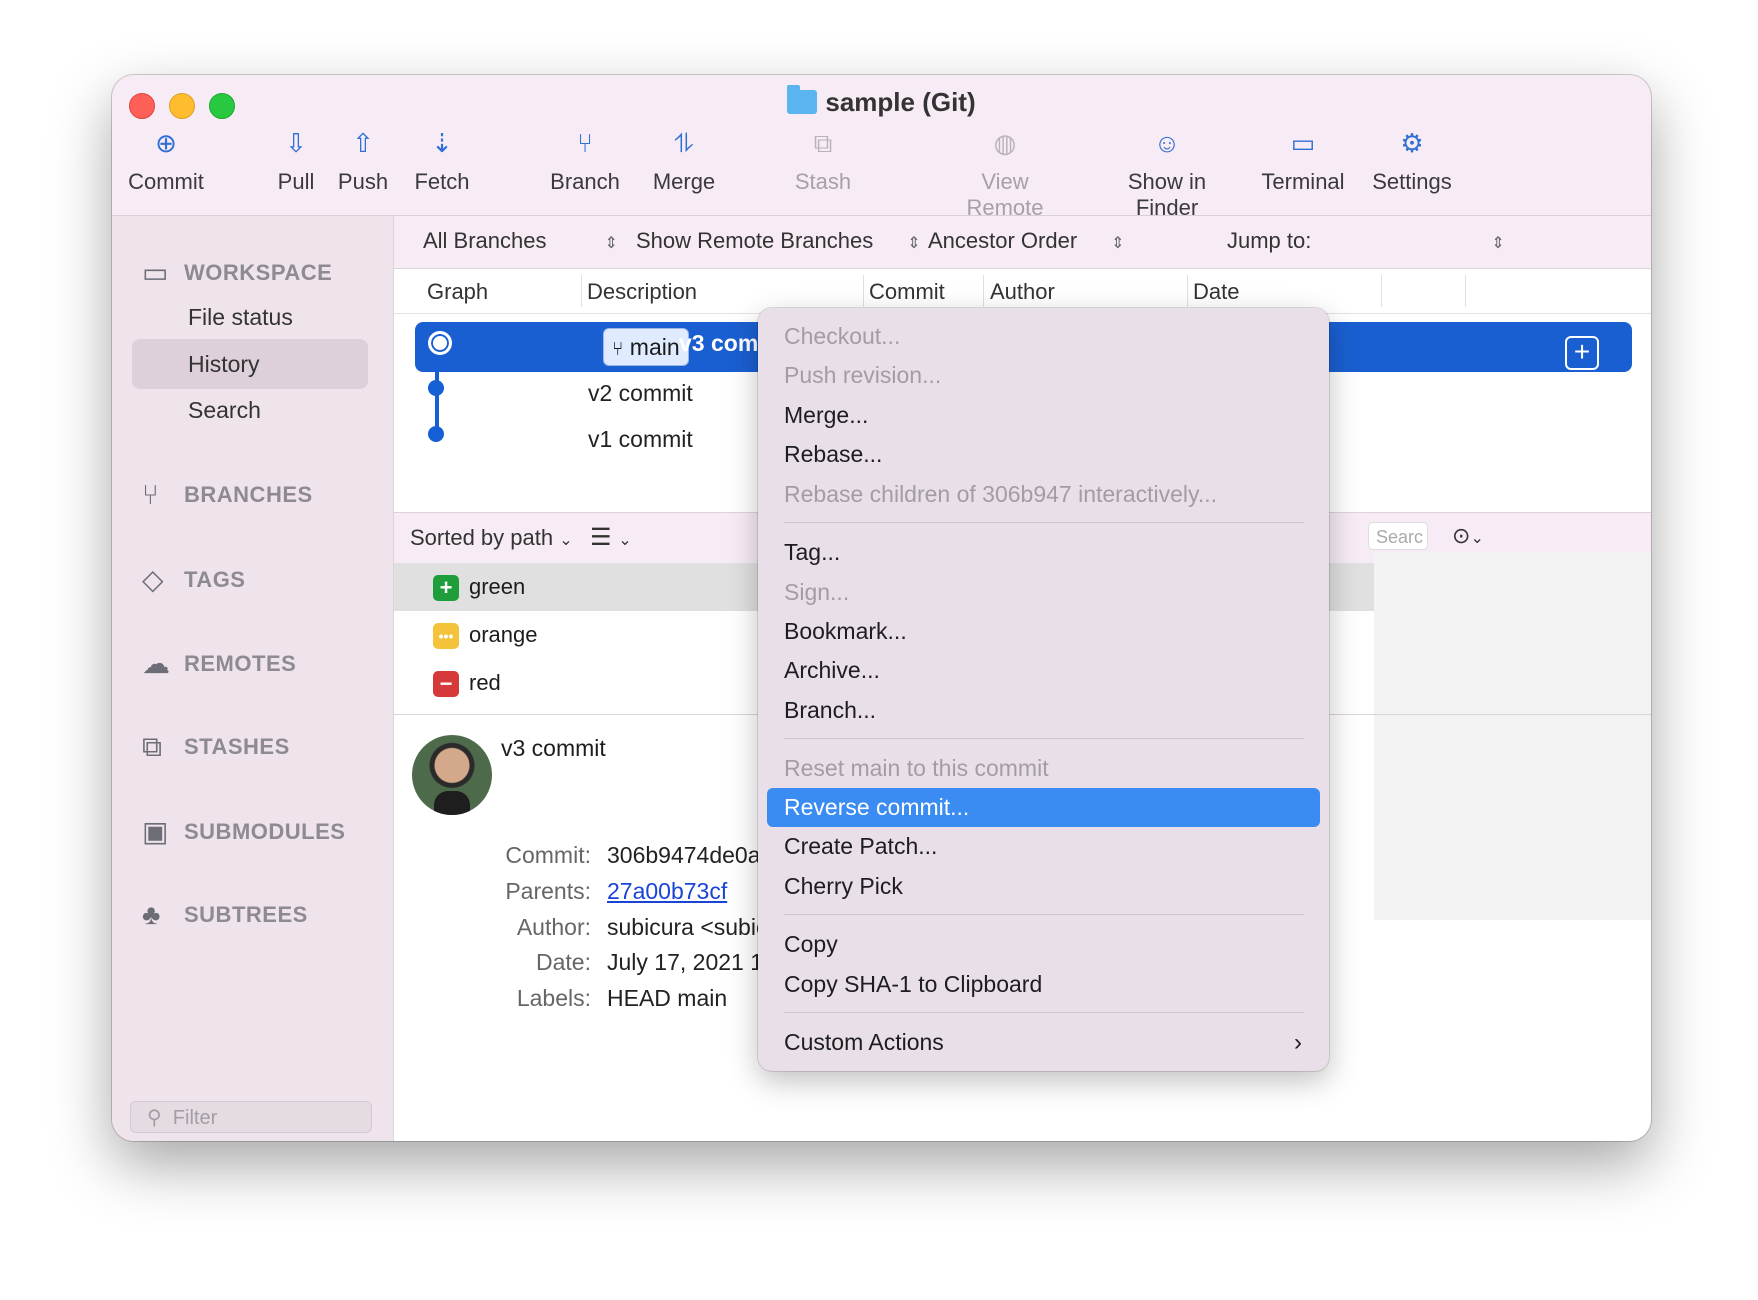 The width and height of the screenshot is (1758, 1300). Describe the element at coordinates (823, 159) in the screenshot. I see `stash-button: ⧉ Stash` at that location.